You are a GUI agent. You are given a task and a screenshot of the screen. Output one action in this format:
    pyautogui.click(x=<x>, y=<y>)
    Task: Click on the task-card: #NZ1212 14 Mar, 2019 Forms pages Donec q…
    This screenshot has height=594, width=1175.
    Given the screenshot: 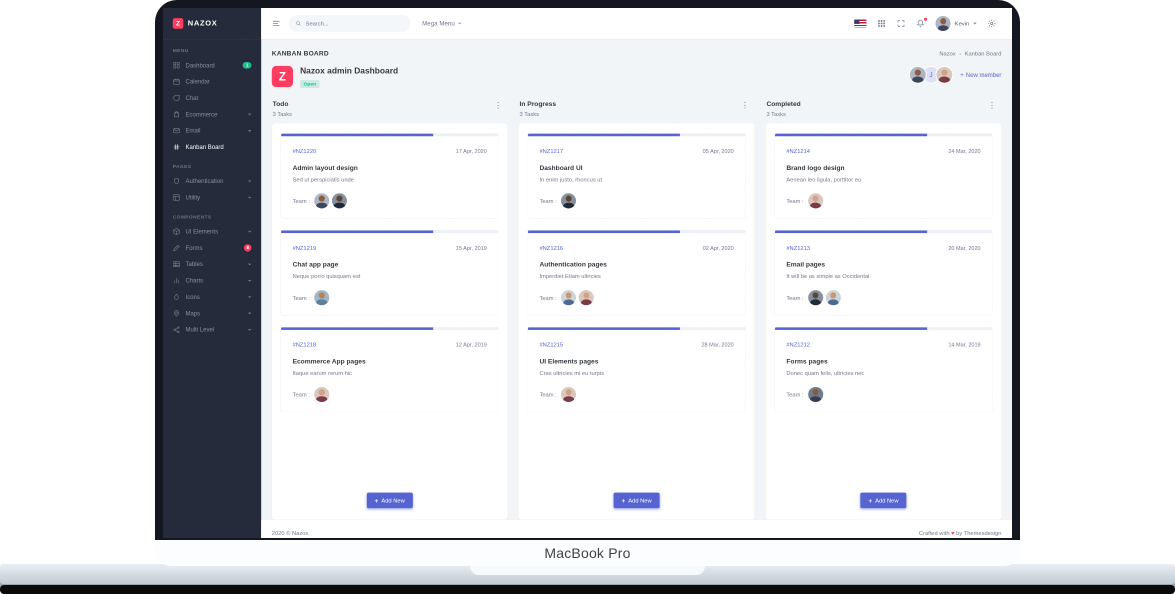 What is the action you would take?
    pyautogui.click(x=883, y=369)
    